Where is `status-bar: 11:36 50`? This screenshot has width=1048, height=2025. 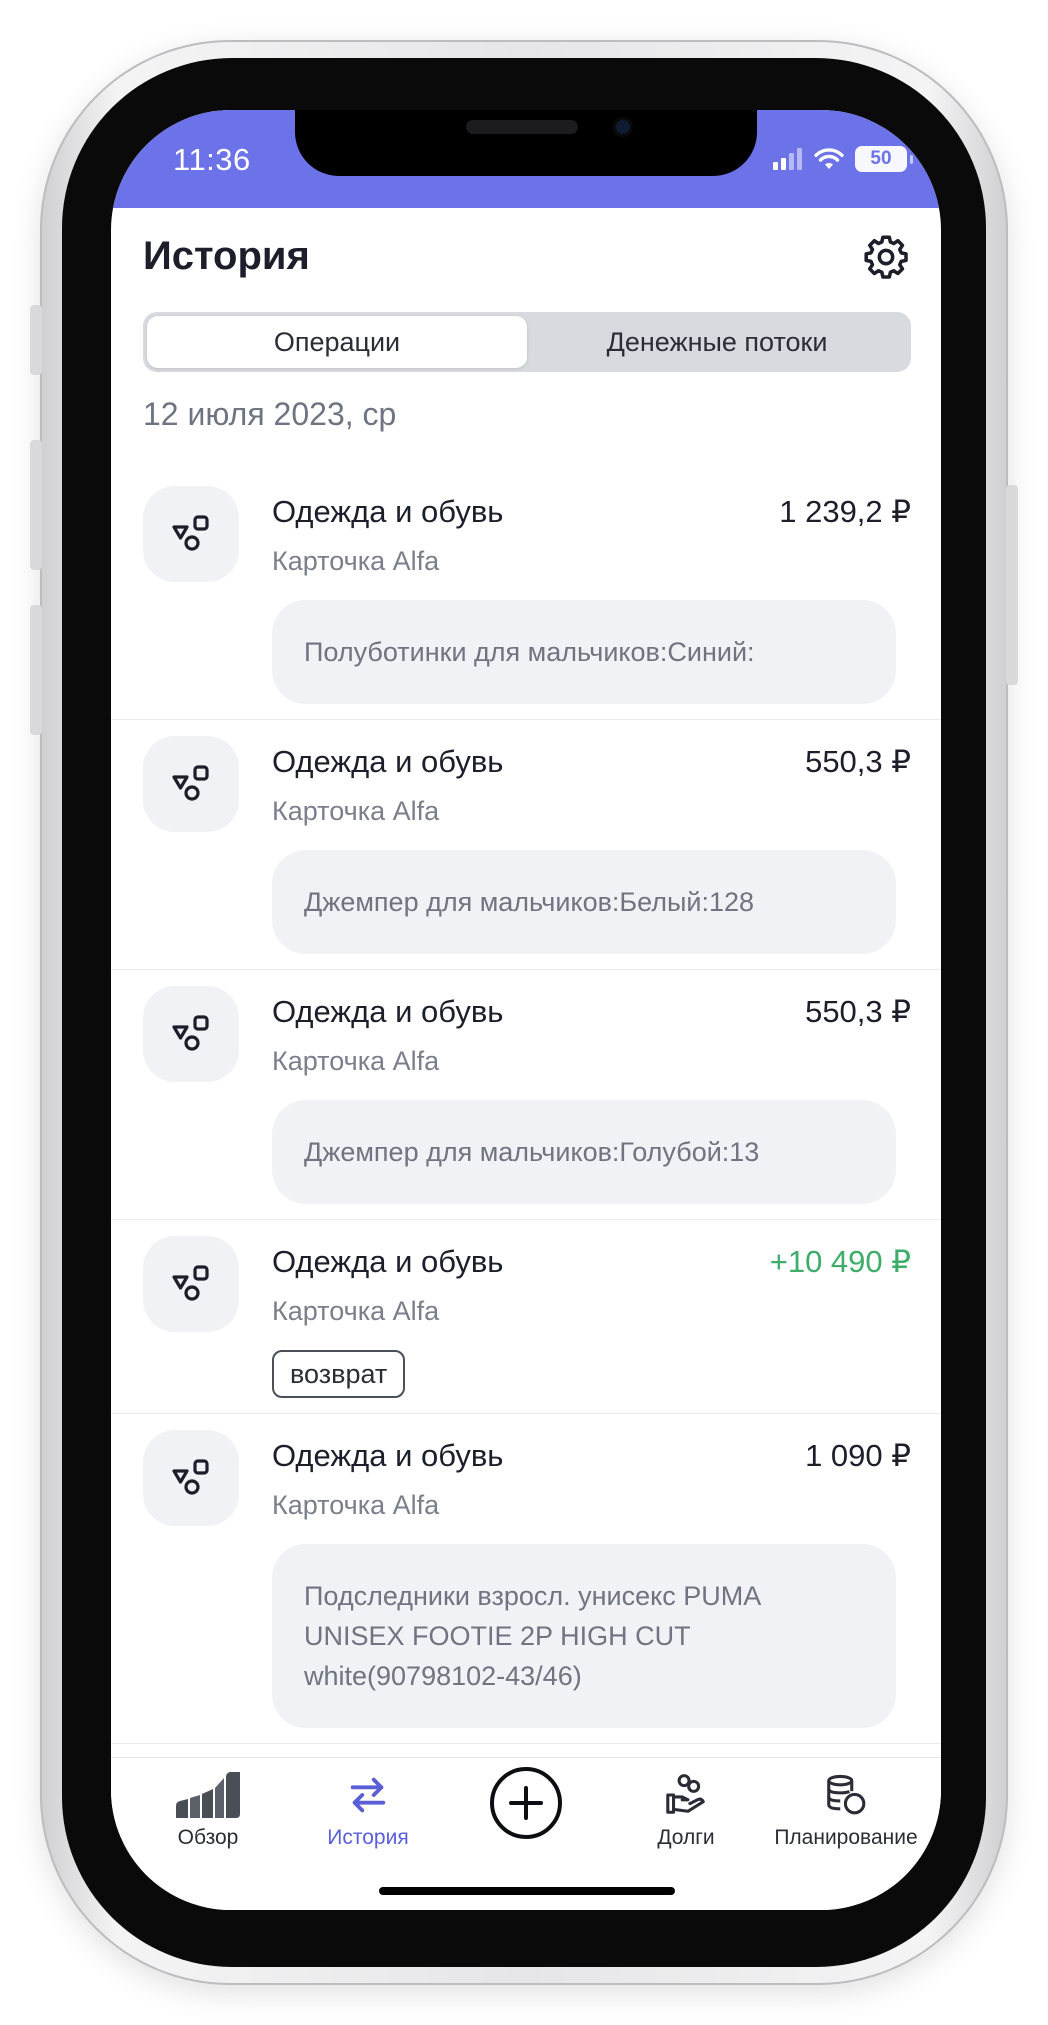 status-bar: 11:36 50 is located at coordinates (526, 159).